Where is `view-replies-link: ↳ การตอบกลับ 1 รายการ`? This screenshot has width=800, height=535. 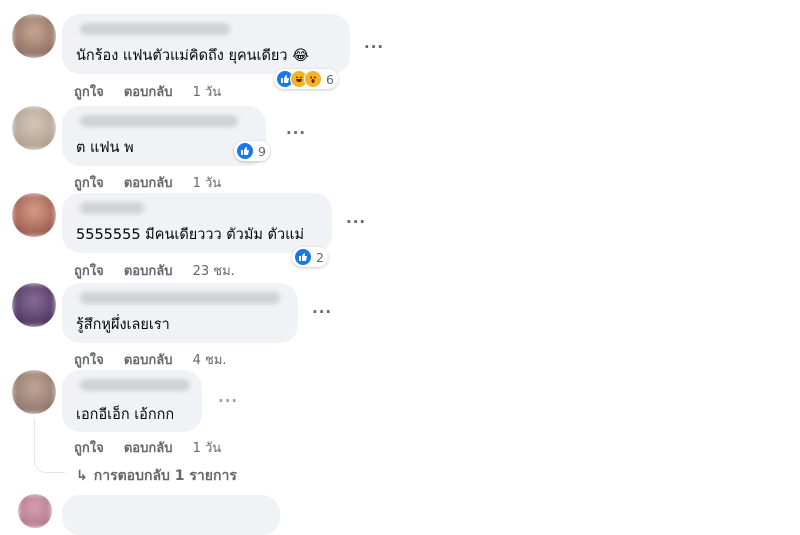
view-replies-link: ↳ การตอบกลับ 1 รายการ is located at coordinates (156, 476).